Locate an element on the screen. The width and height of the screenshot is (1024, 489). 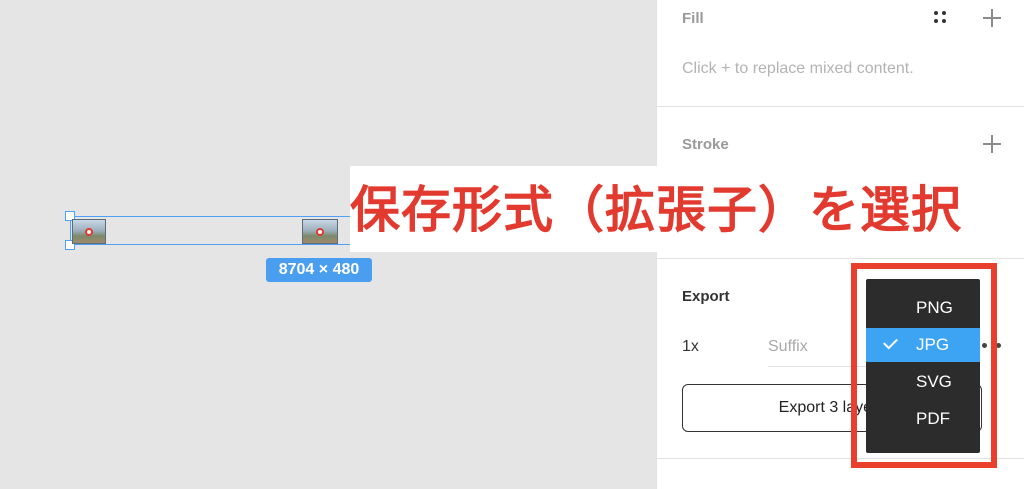
format-dropdown: PNG JPG SVG PDF is located at coordinates (923, 366).